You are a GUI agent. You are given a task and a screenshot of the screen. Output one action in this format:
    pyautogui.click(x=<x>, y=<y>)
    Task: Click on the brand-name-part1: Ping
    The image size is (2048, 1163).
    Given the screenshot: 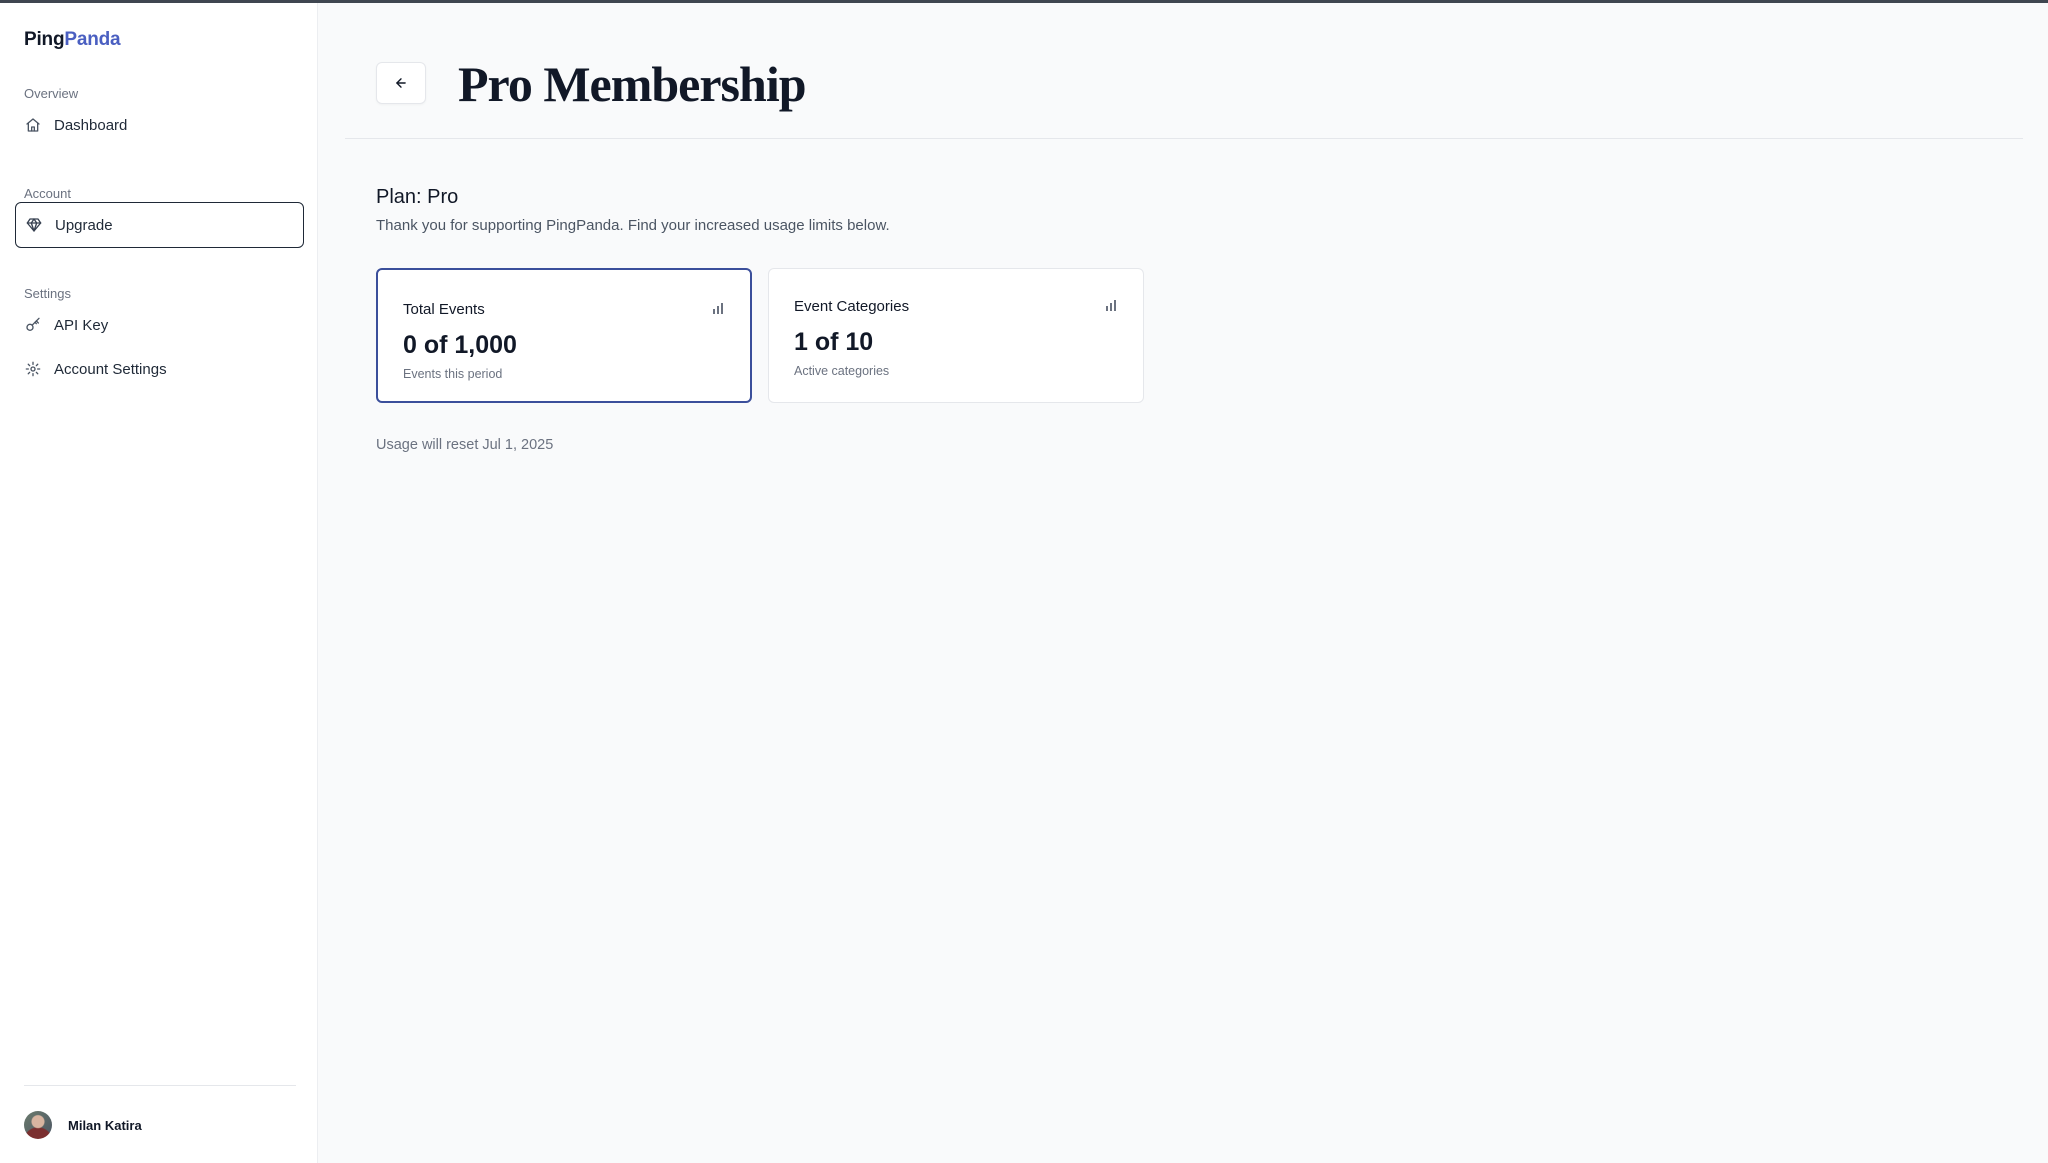 What is the action you would take?
    pyautogui.click(x=44, y=39)
    